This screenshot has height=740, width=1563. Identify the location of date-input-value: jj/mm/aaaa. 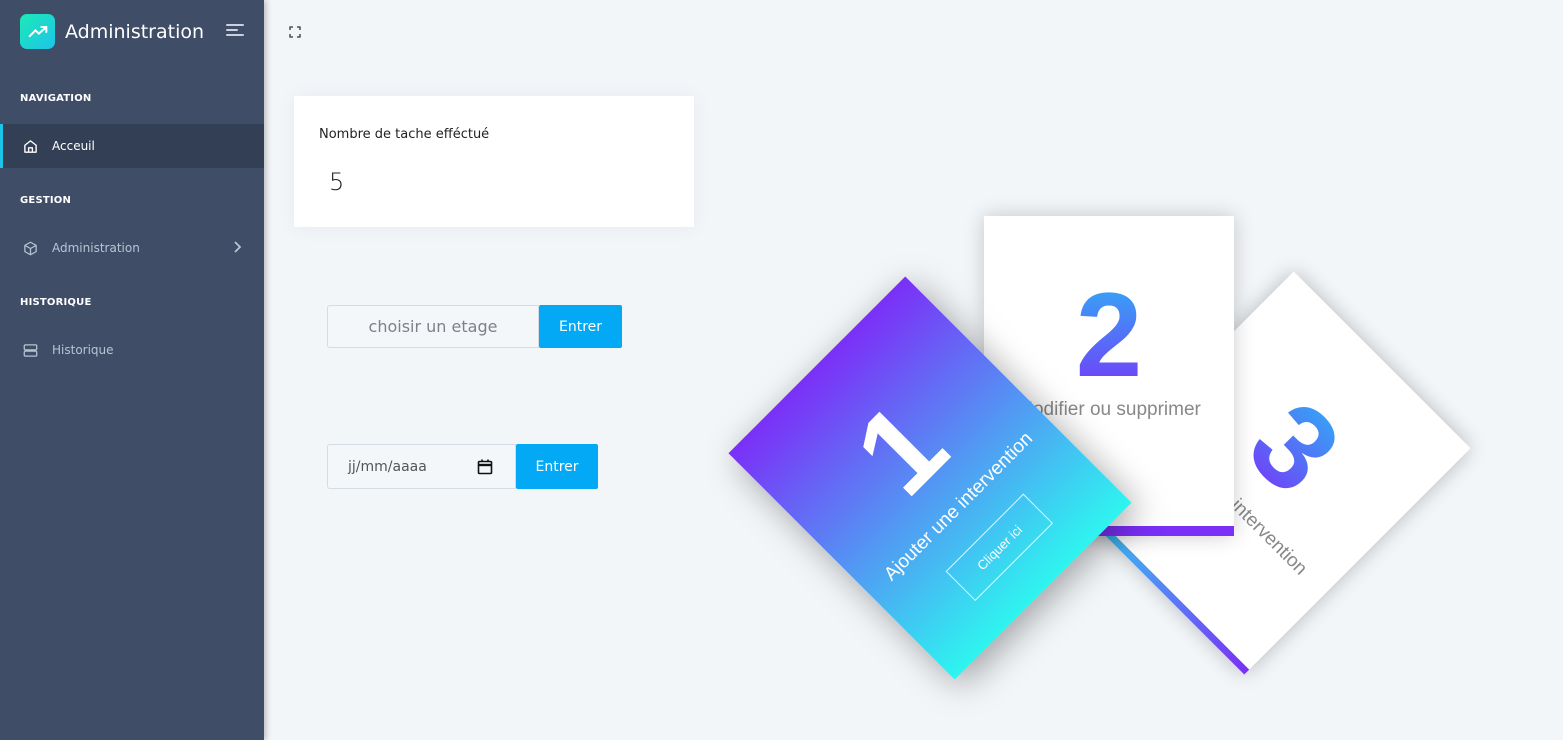
(387, 466).